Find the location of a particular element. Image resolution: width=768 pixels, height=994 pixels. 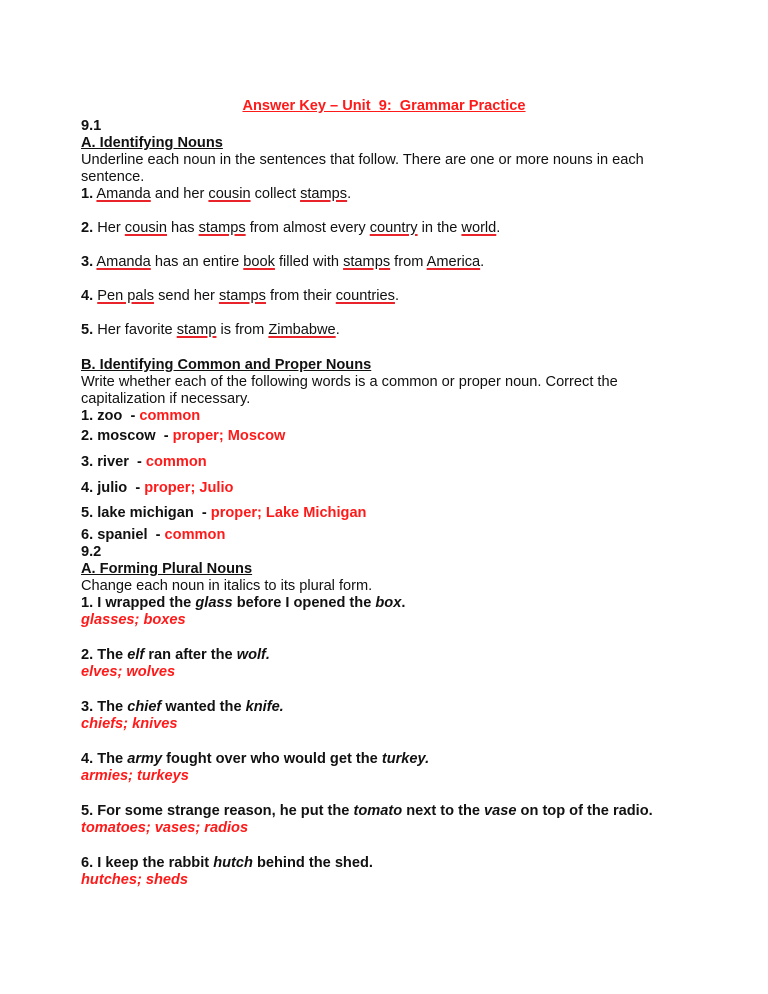

answer-text: proper; Lake Michigan is located at coordinates (288, 513).